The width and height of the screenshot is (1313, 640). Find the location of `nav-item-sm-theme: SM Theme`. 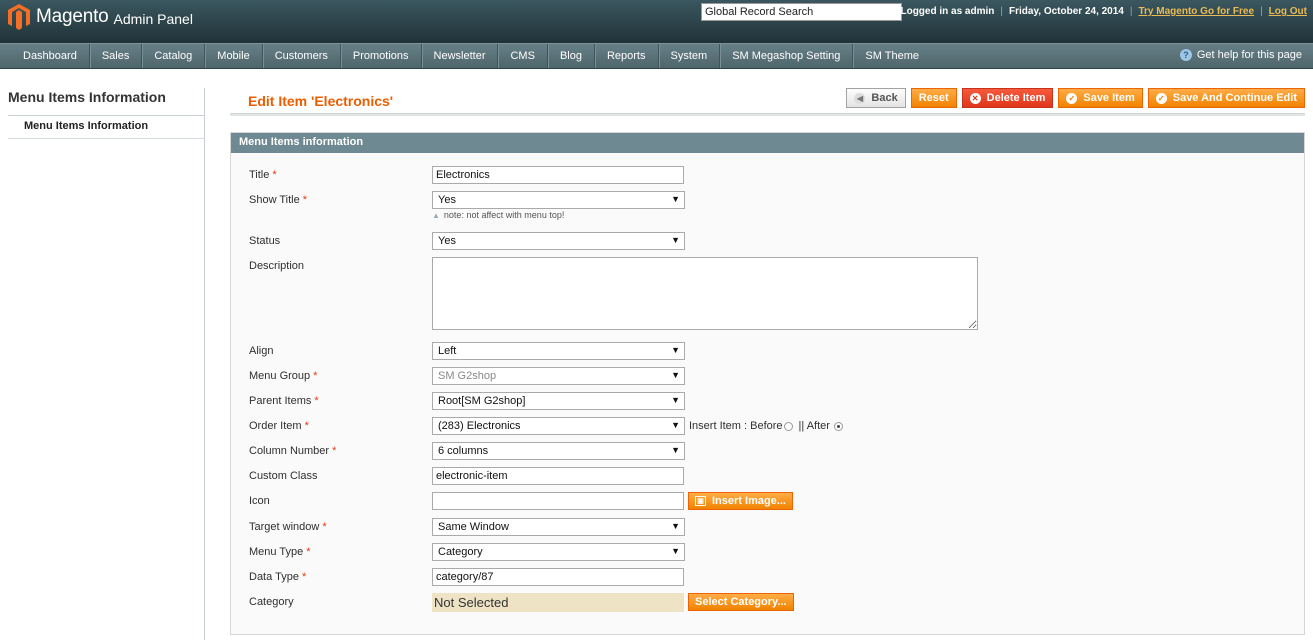

nav-item-sm-theme: SM Theme is located at coordinates (892, 56).